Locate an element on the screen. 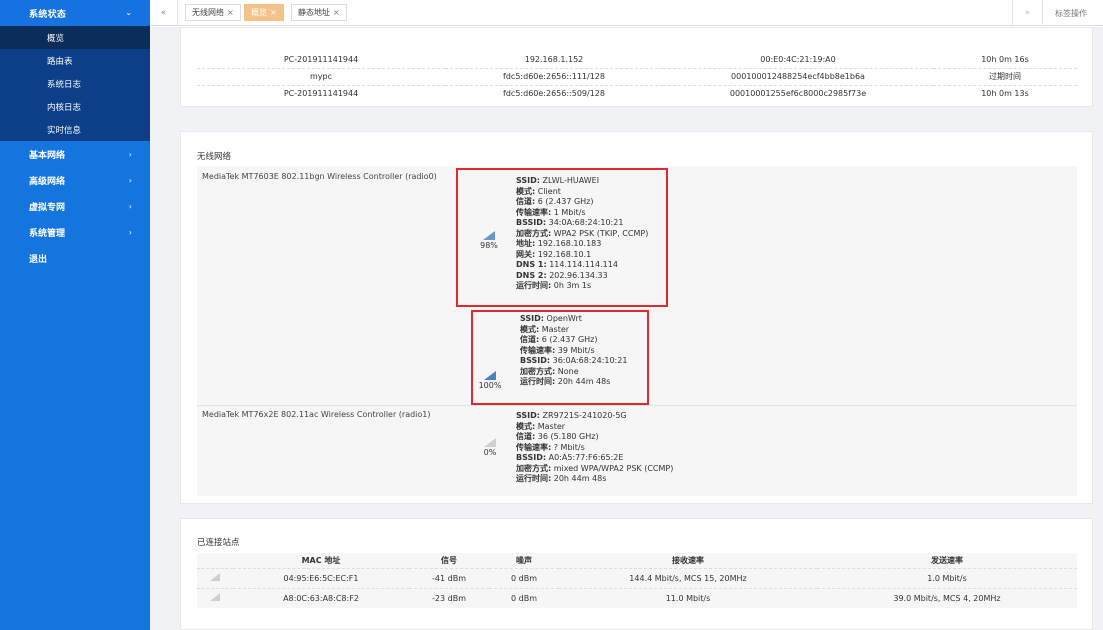 The width and height of the screenshot is (1103, 630). sidebar-item-advanced-network: 高级网络 › is located at coordinates (75, 180).